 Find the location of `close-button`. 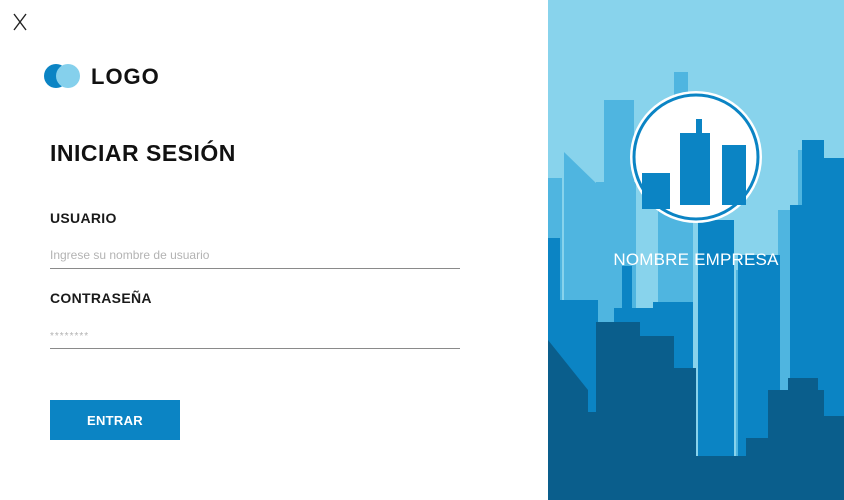

close-button is located at coordinates (21, 21).